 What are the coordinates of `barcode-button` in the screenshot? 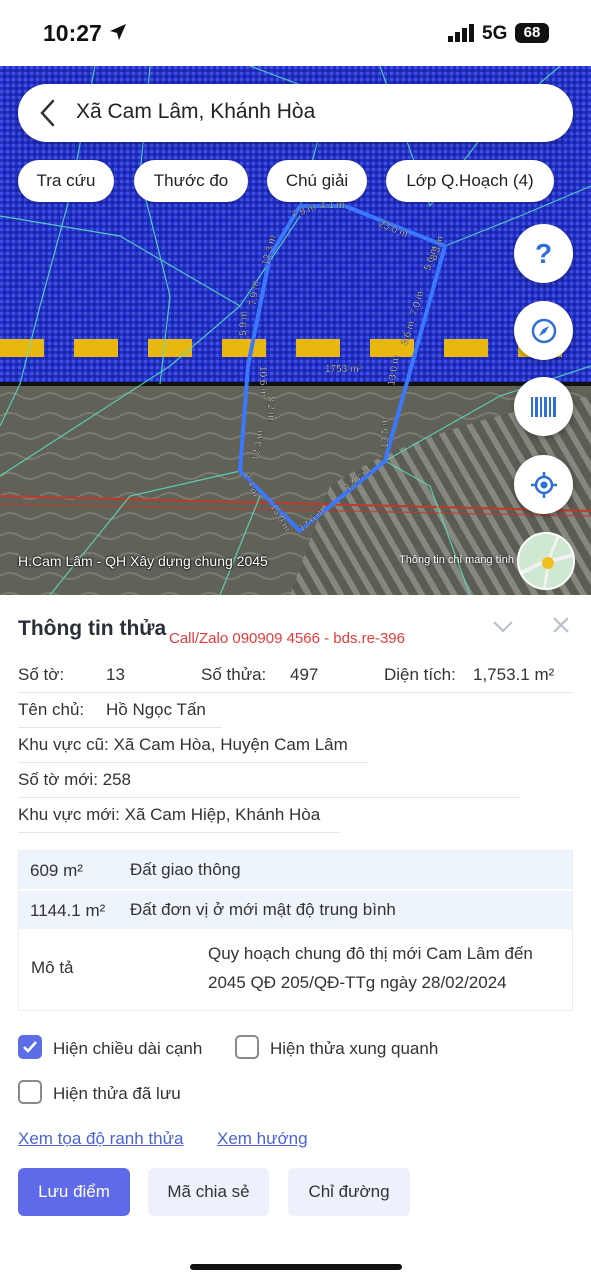 It's located at (543, 406).